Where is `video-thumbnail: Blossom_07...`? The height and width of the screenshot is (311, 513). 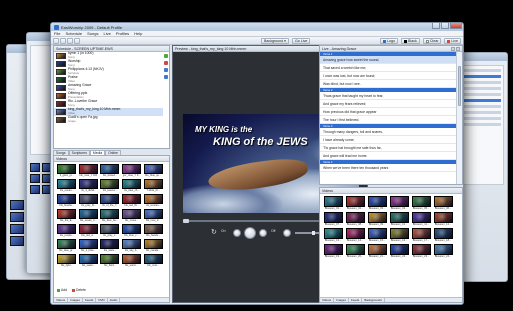
video-thumbnail: Blossom_07... is located at coordinates (333, 219).